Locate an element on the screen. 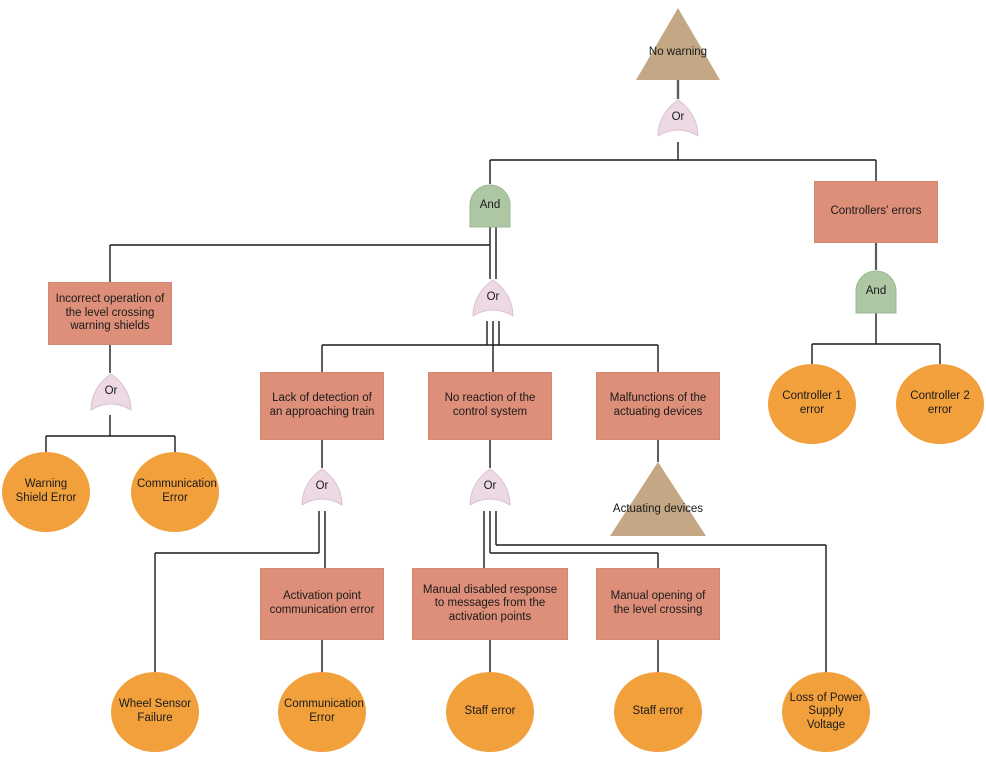 Image resolution: width=986 pixels, height=764 pixels. node-label: Controller 2 error is located at coordinates (940, 403).